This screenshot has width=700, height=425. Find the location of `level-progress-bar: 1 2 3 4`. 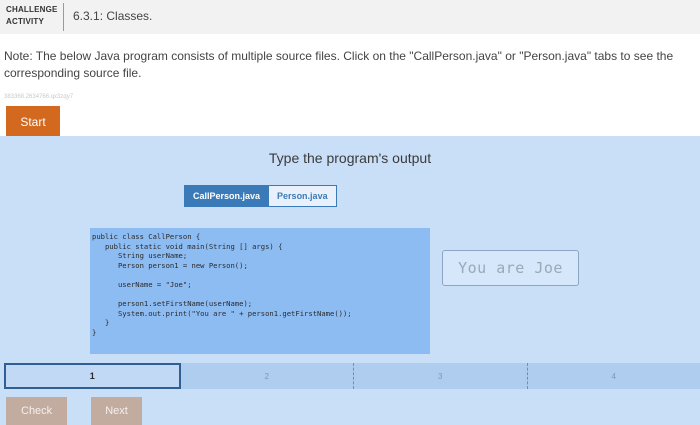

level-progress-bar: 1 2 3 4 is located at coordinates (352, 376).